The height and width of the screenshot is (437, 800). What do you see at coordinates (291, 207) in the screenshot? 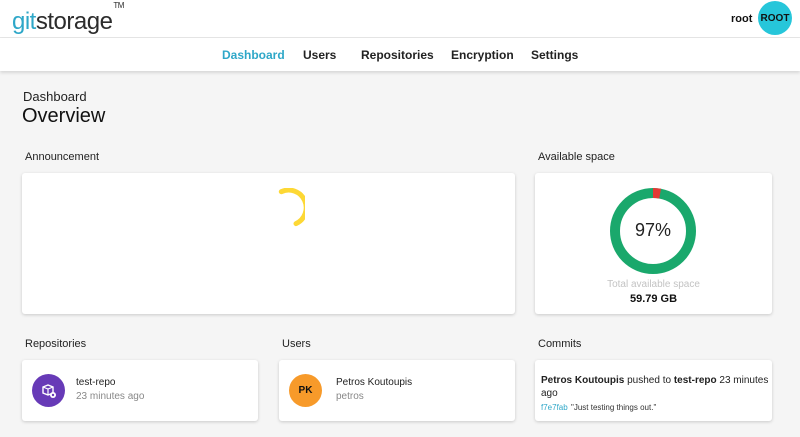
I see `loading-spinner-icon` at bounding box center [291, 207].